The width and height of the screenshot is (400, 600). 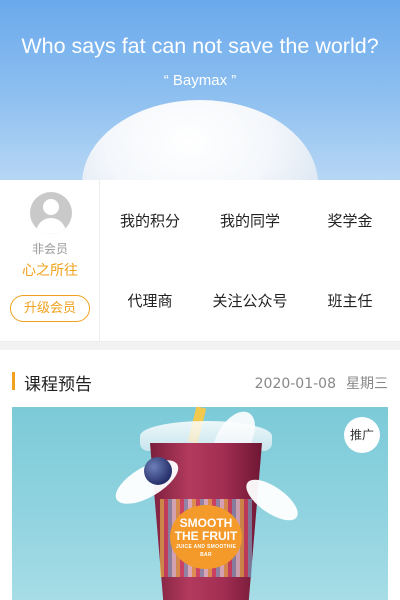 What do you see at coordinates (150, 300) in the screenshot?
I see `menu-item-agent: 代理商` at bounding box center [150, 300].